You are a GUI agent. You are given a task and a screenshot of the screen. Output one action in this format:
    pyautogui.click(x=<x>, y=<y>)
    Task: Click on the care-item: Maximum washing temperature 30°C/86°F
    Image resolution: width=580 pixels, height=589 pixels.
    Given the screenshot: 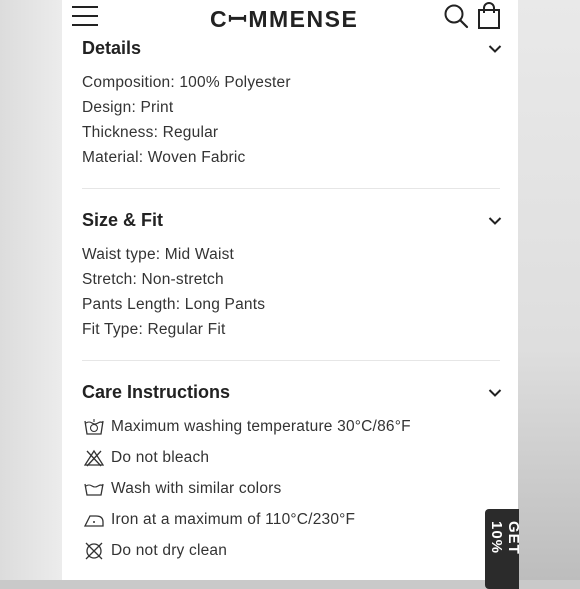 What is the action you would take?
    pyautogui.click(x=292, y=426)
    